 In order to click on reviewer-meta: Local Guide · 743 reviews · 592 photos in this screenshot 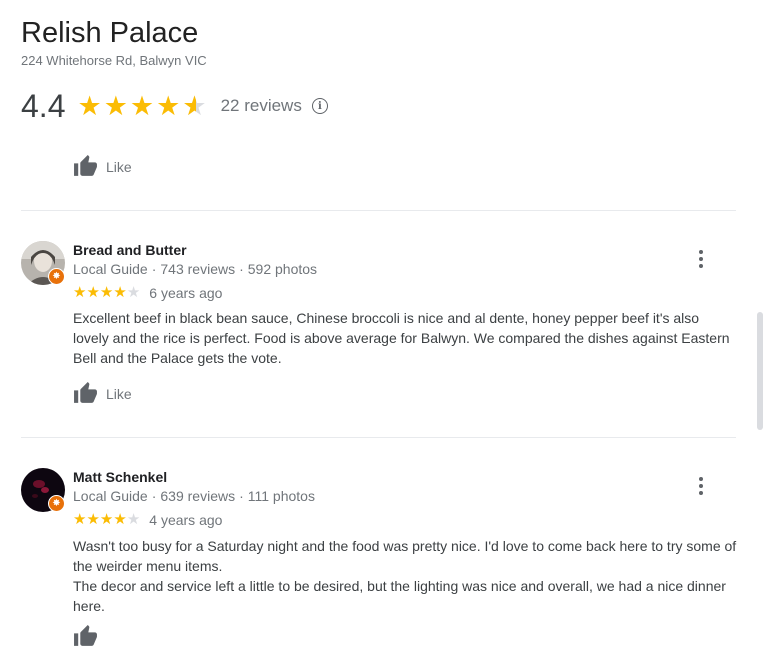, I will do `click(195, 269)`.